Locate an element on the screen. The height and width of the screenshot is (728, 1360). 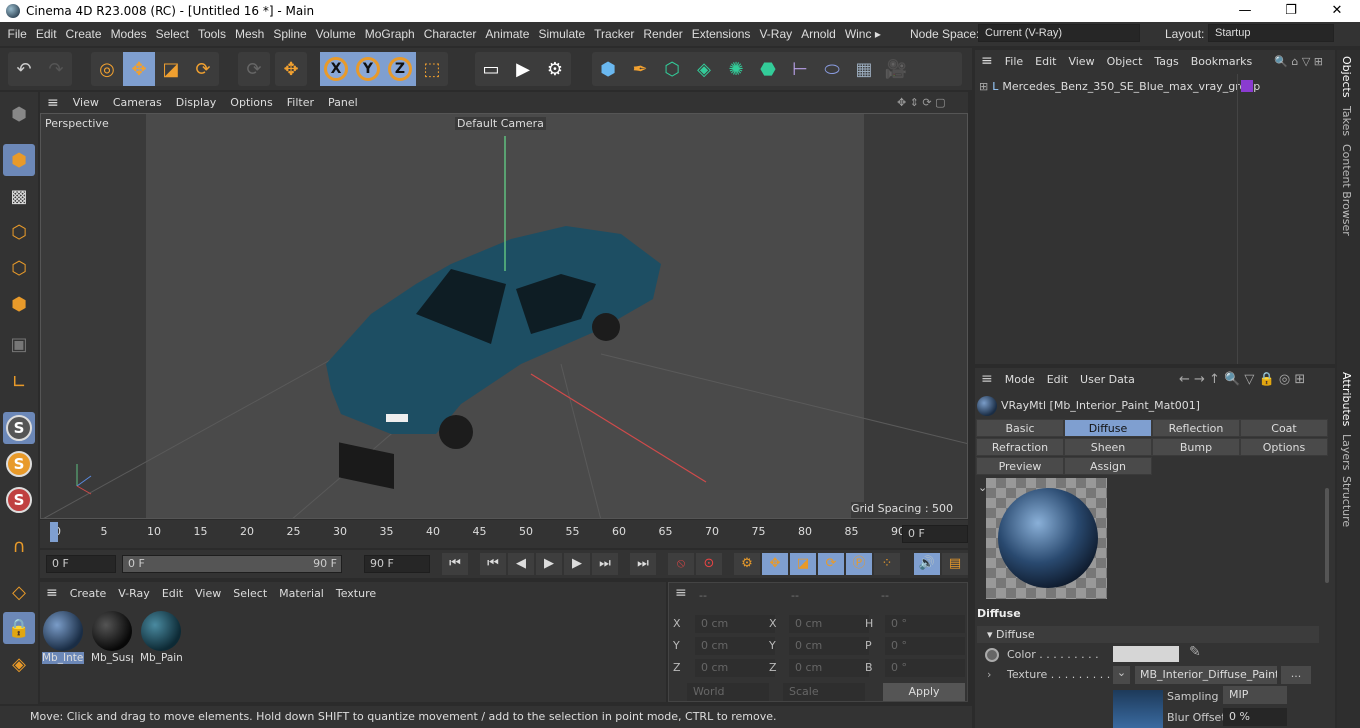
z-axis-icon: Z is located at coordinates (400, 69).